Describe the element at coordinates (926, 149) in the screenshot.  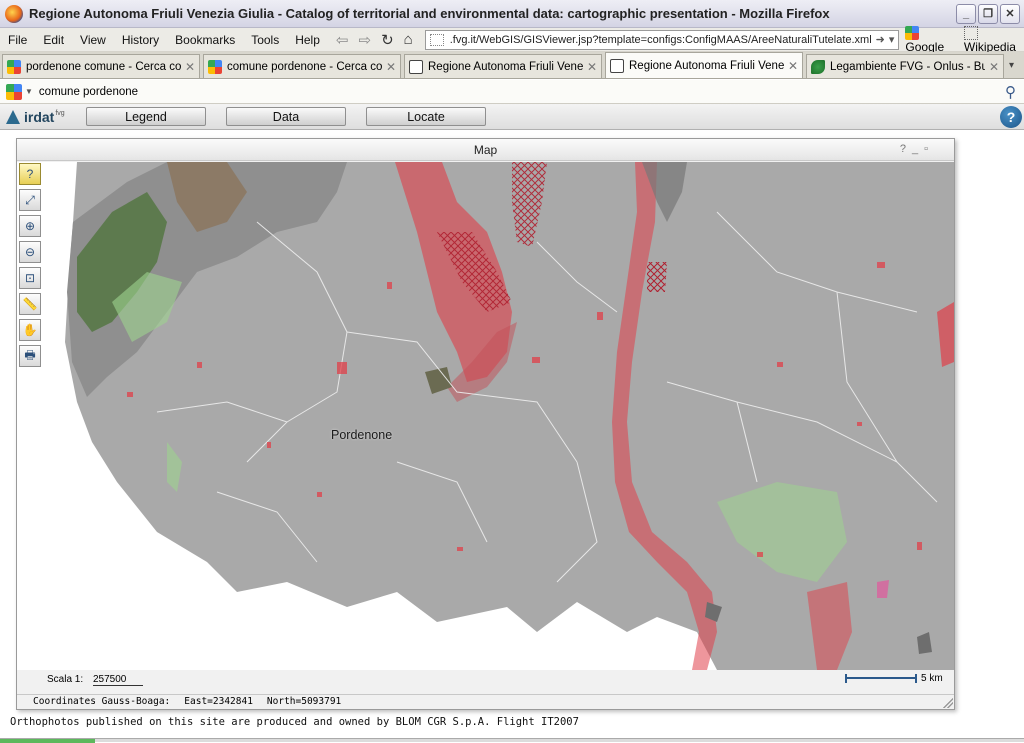
I see `map-maximize-icon: ▫` at that location.